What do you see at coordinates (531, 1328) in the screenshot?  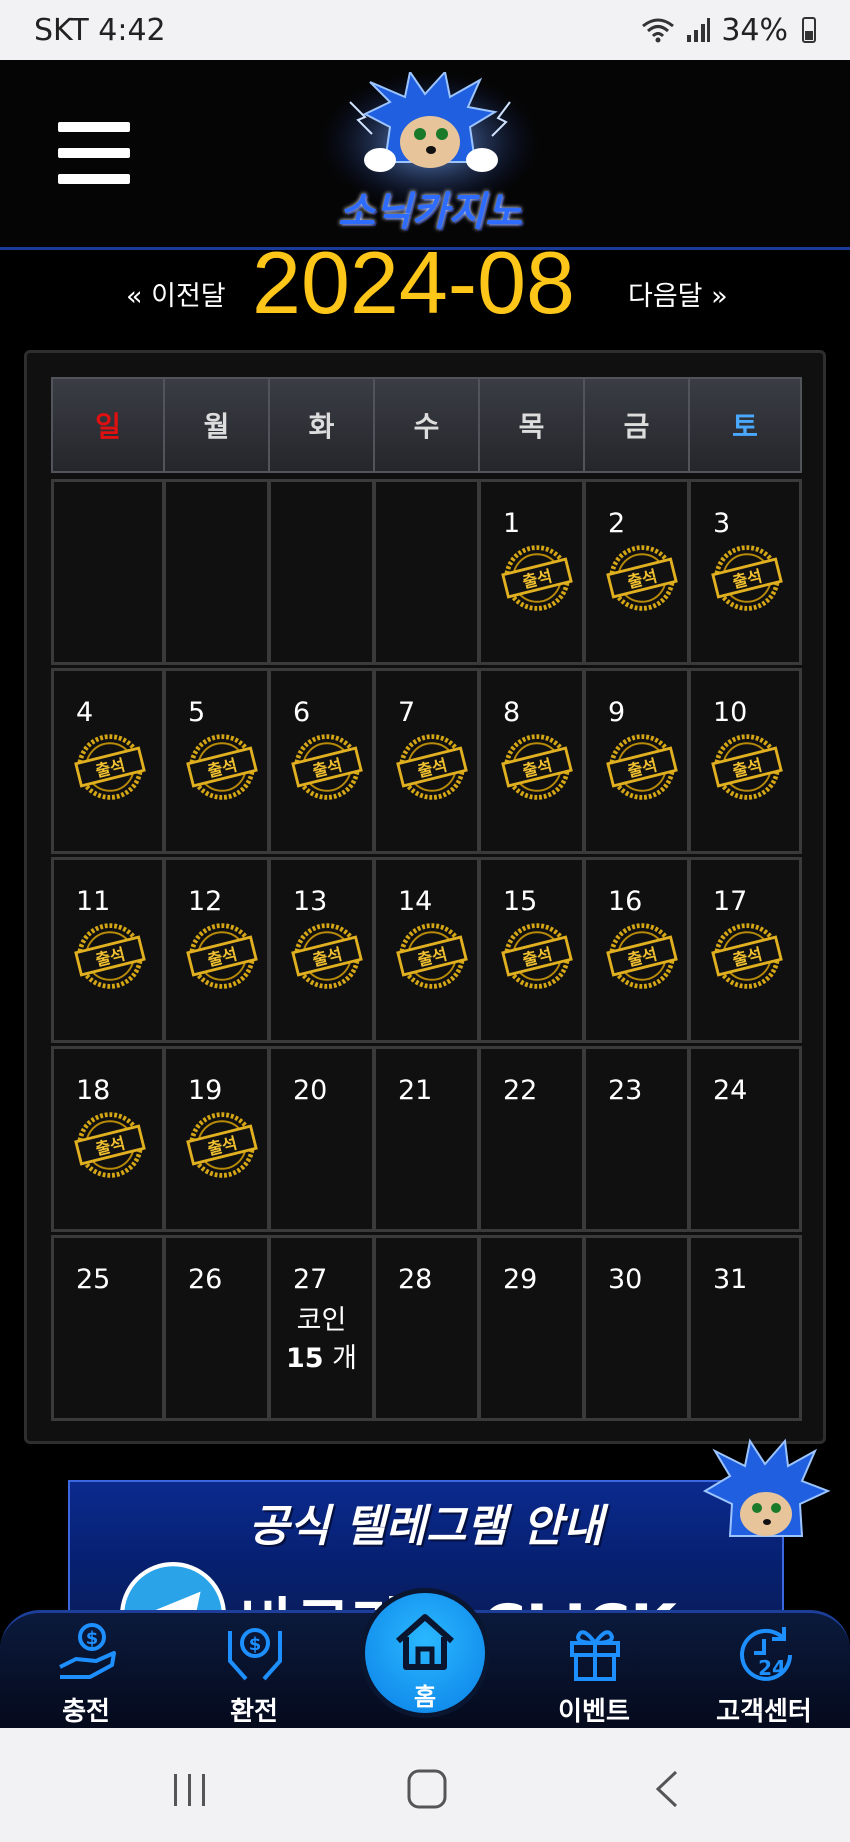 I see `calendar-day-cell: 29` at bounding box center [531, 1328].